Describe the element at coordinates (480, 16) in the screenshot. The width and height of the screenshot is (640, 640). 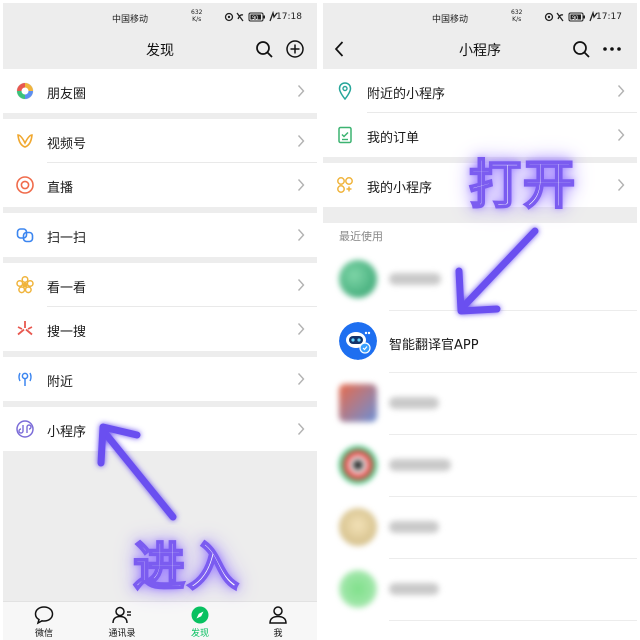
I see `status-bar: 中国移动 632 K/s 90 17:17` at that location.